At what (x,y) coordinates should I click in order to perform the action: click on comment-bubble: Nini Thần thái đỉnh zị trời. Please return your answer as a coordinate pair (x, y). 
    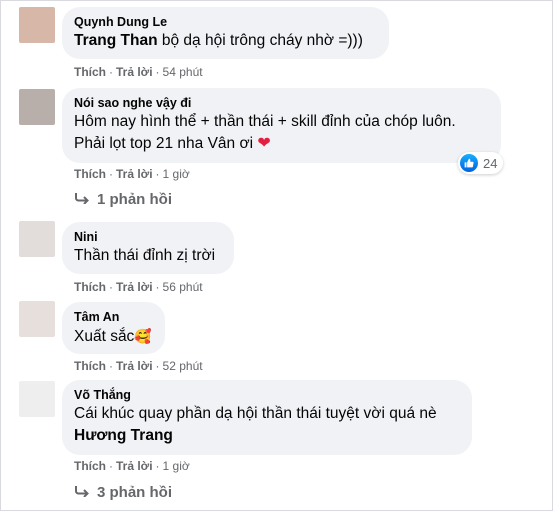
    Looking at the image, I should click on (148, 248).